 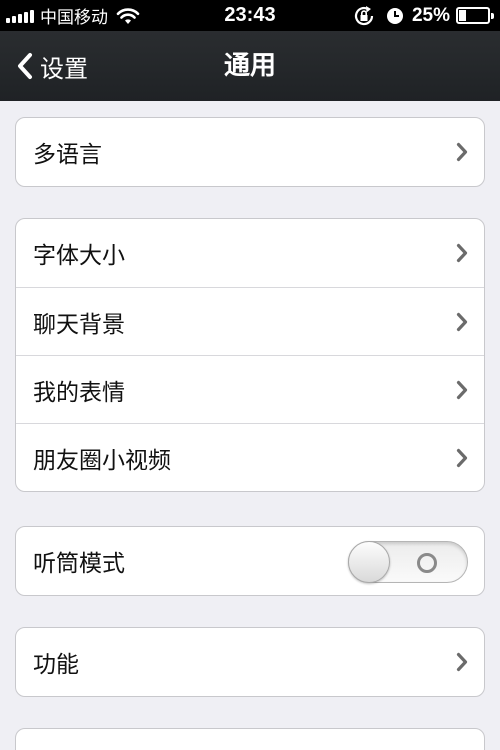 I want to click on row-features: 功能, so click(x=250, y=662).